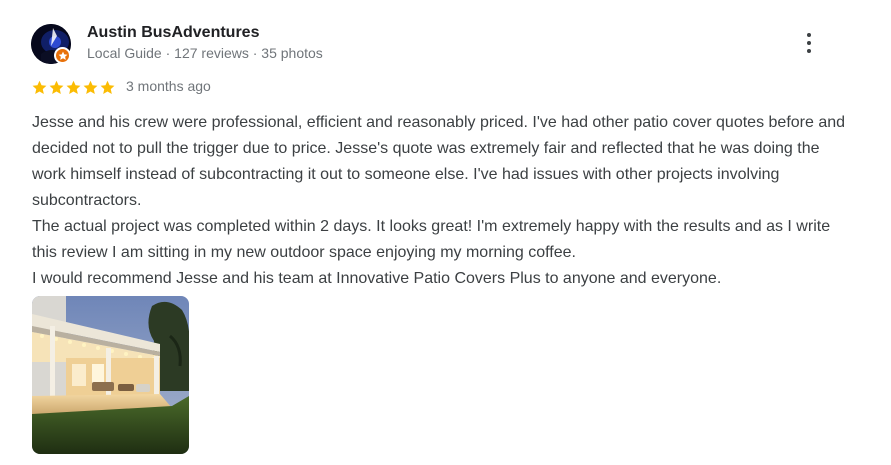  I want to click on review-photo, so click(110, 375).